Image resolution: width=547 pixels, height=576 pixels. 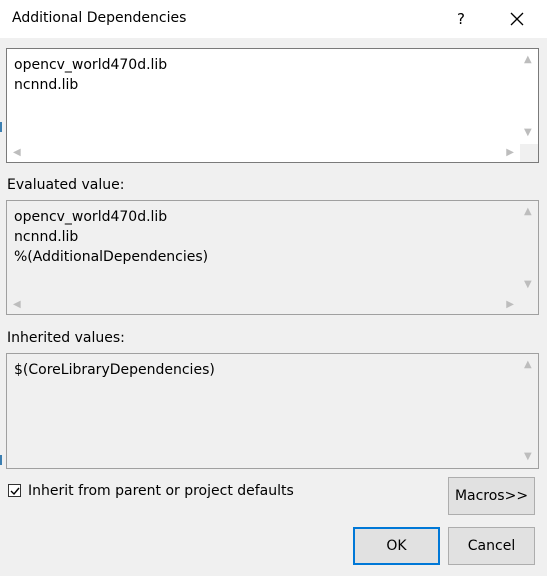 I want to click on scrollbar-corner, so click(x=529, y=153).